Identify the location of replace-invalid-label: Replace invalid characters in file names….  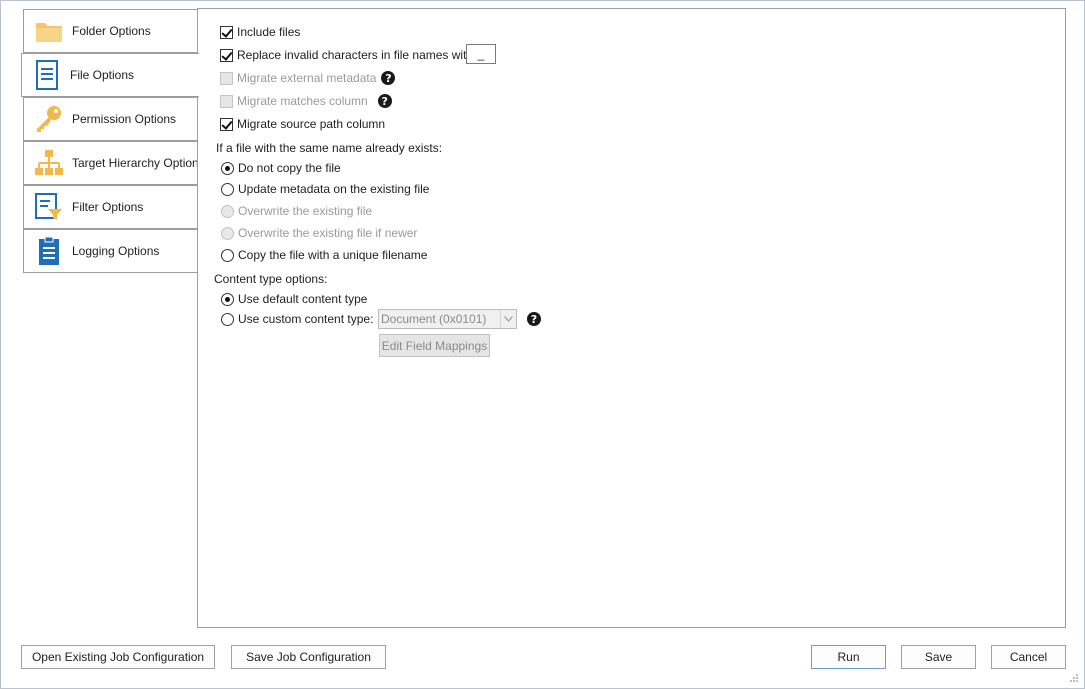
(357, 55).